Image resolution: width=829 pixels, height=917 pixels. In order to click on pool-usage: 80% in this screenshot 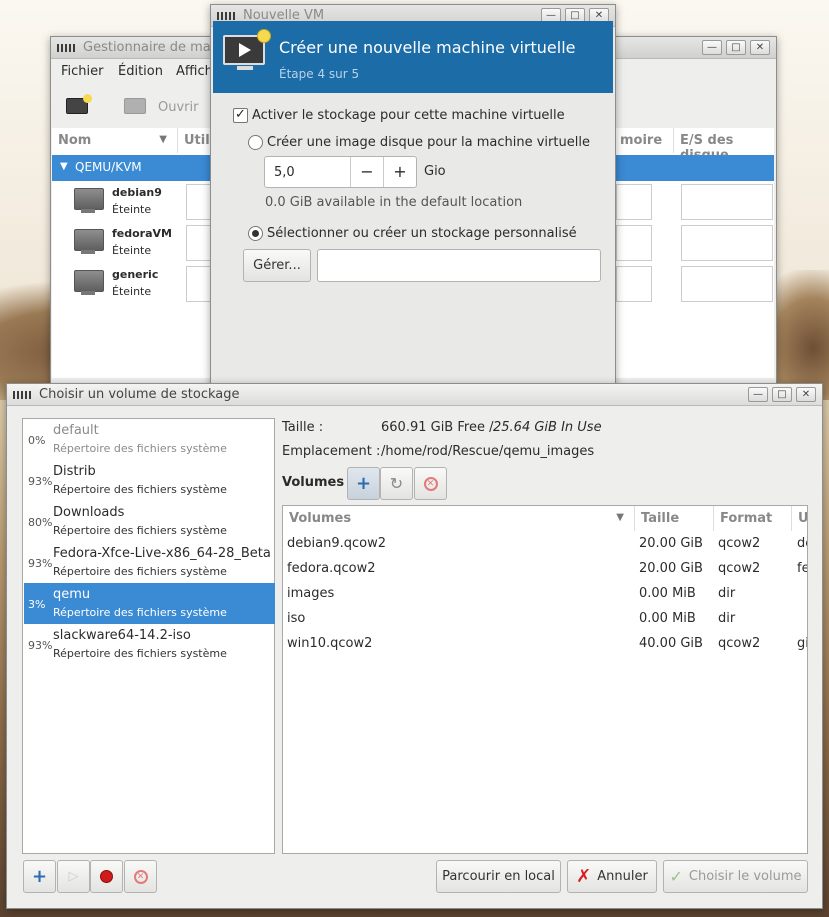, I will do `click(40, 522)`.